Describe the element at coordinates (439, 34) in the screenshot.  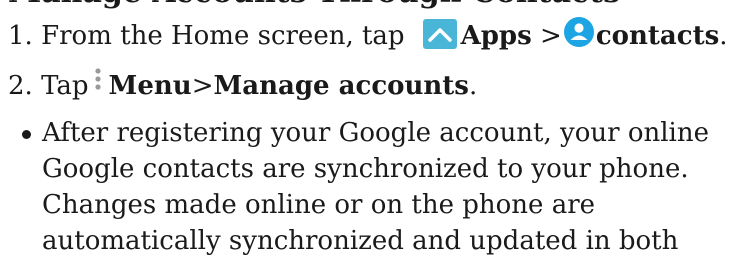
I see `chevron-up-icon` at that location.